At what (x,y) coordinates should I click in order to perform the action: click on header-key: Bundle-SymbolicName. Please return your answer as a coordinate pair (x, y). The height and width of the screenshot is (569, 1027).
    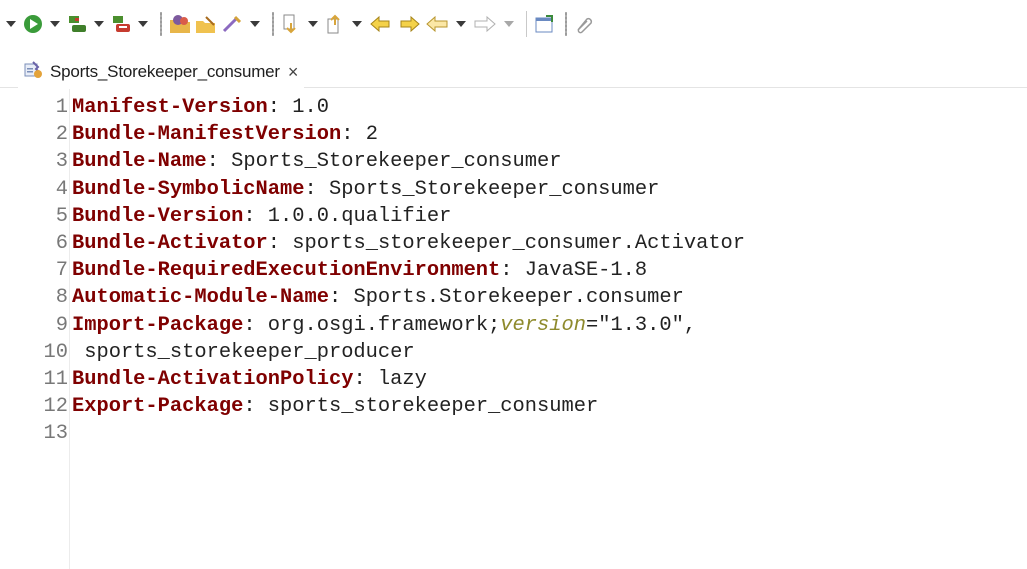
    Looking at the image, I should click on (188, 189).